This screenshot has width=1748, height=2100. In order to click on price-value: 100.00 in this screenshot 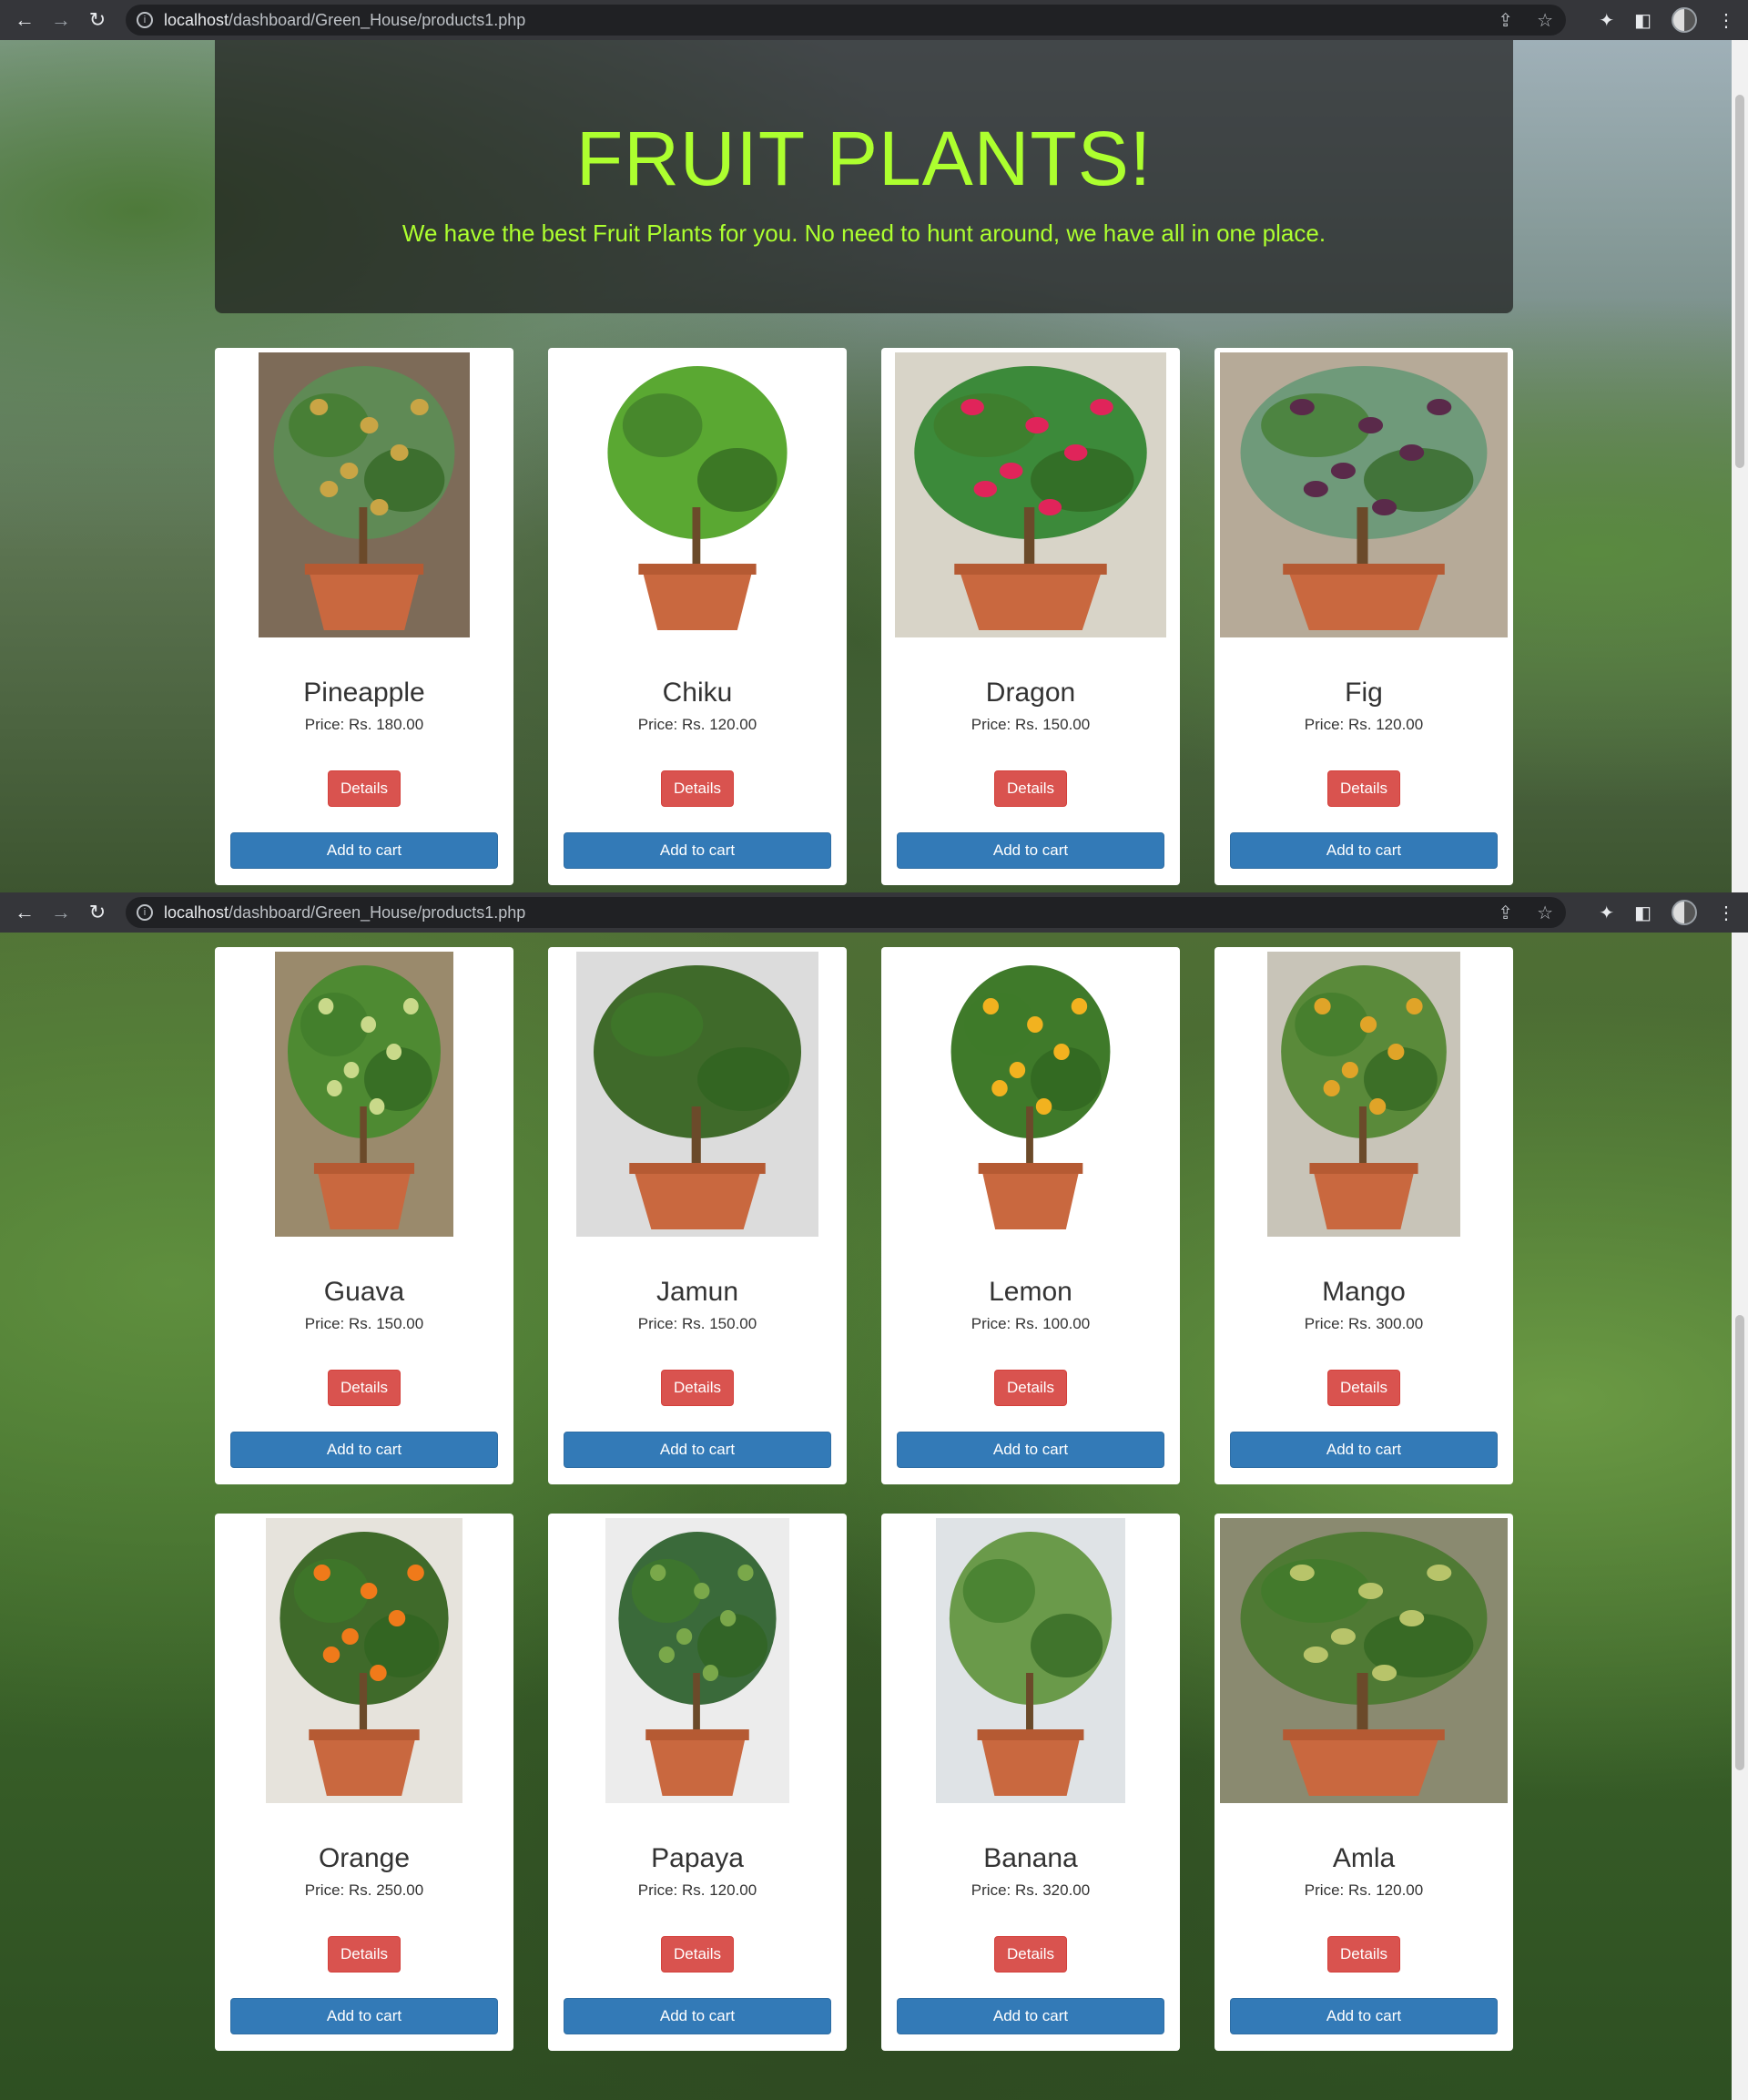, I will do `click(1066, 1323)`.